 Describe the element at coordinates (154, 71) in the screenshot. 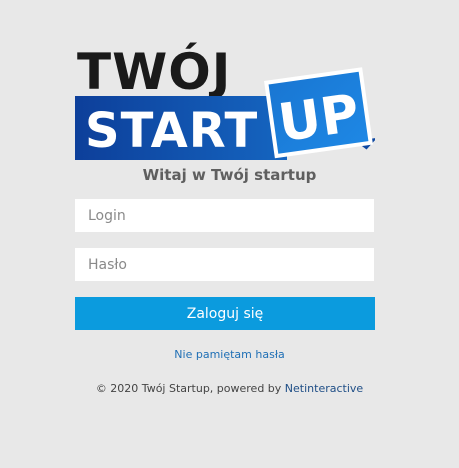

I see `logo-line1: TWÓJ` at that location.